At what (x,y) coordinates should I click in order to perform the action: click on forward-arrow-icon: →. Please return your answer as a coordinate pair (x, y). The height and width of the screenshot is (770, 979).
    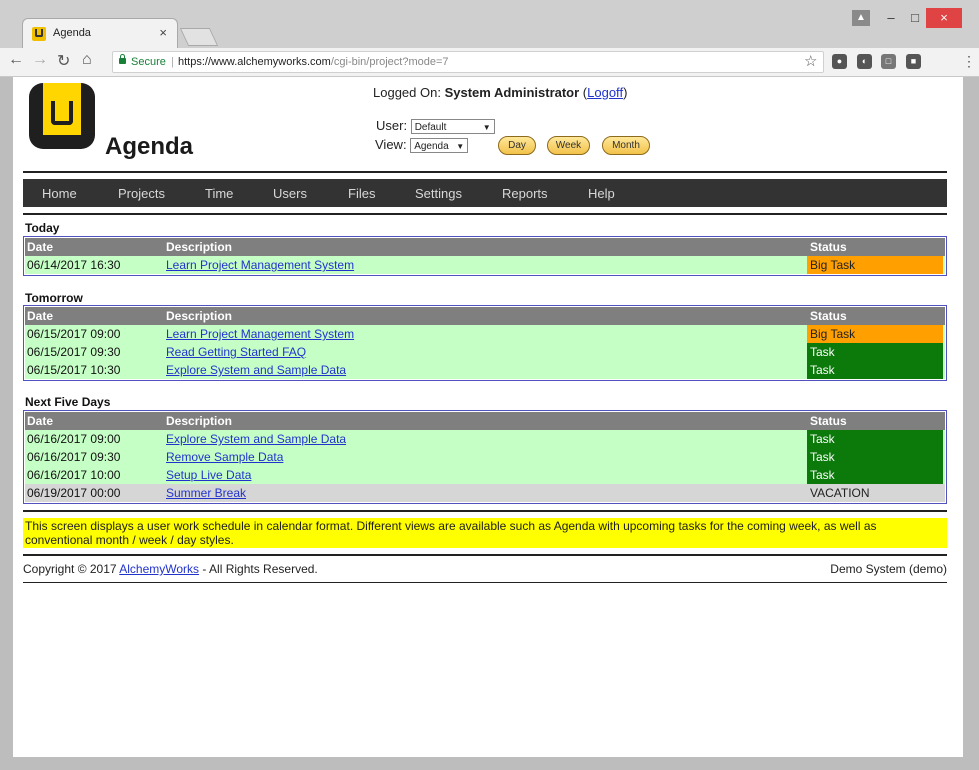
    Looking at the image, I should click on (40, 60).